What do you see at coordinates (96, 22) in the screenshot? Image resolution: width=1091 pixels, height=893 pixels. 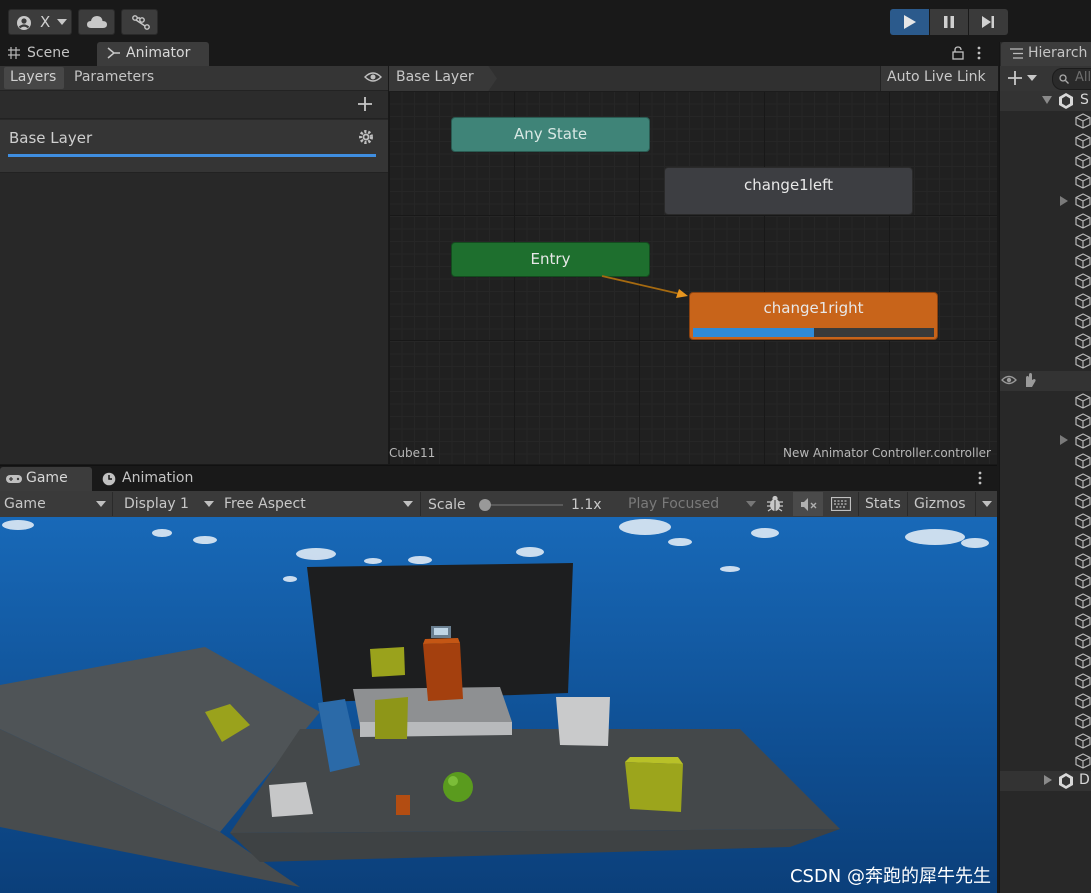 I see `cloud-button` at bounding box center [96, 22].